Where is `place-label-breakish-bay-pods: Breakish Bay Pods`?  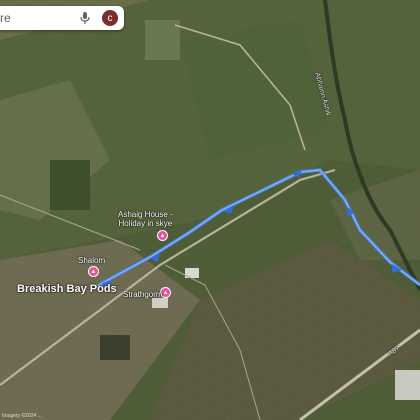
place-label-breakish-bay-pods: Breakish Bay Pods is located at coordinates (67, 289).